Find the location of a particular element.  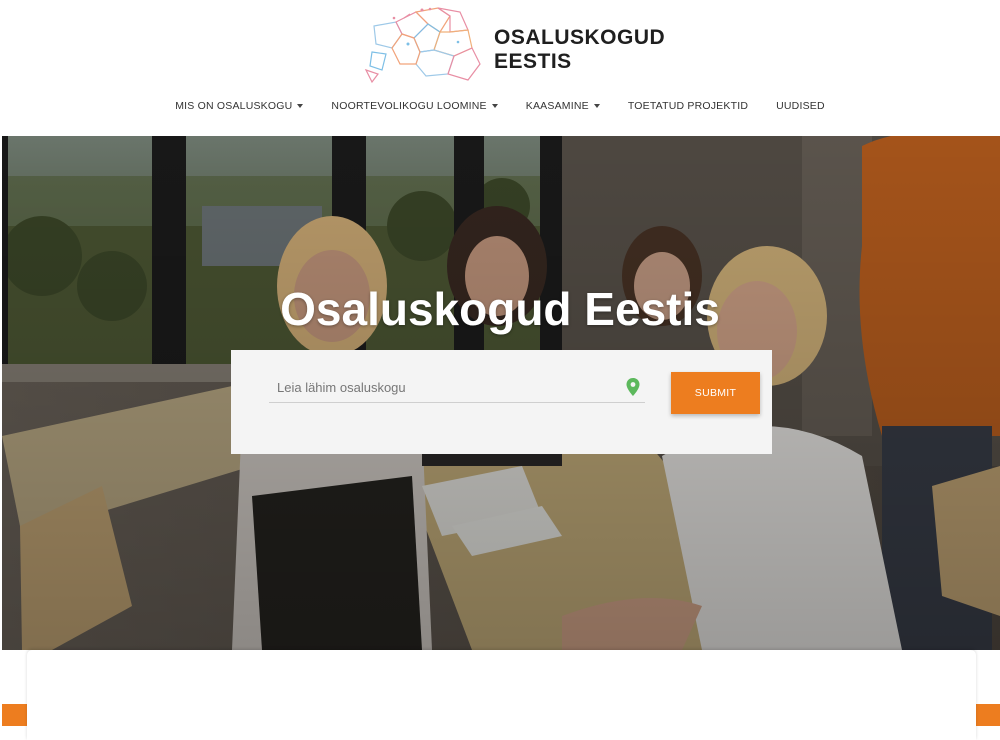

estonia-map-icon is located at coordinates (422, 45).